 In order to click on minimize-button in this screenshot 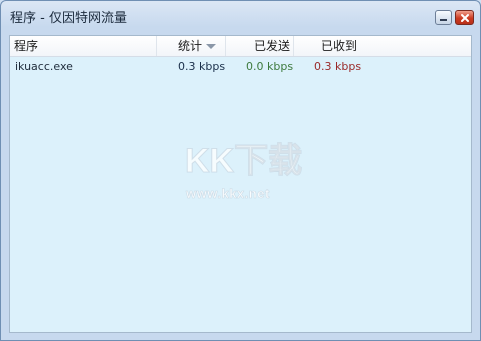, I will do `click(443, 17)`.